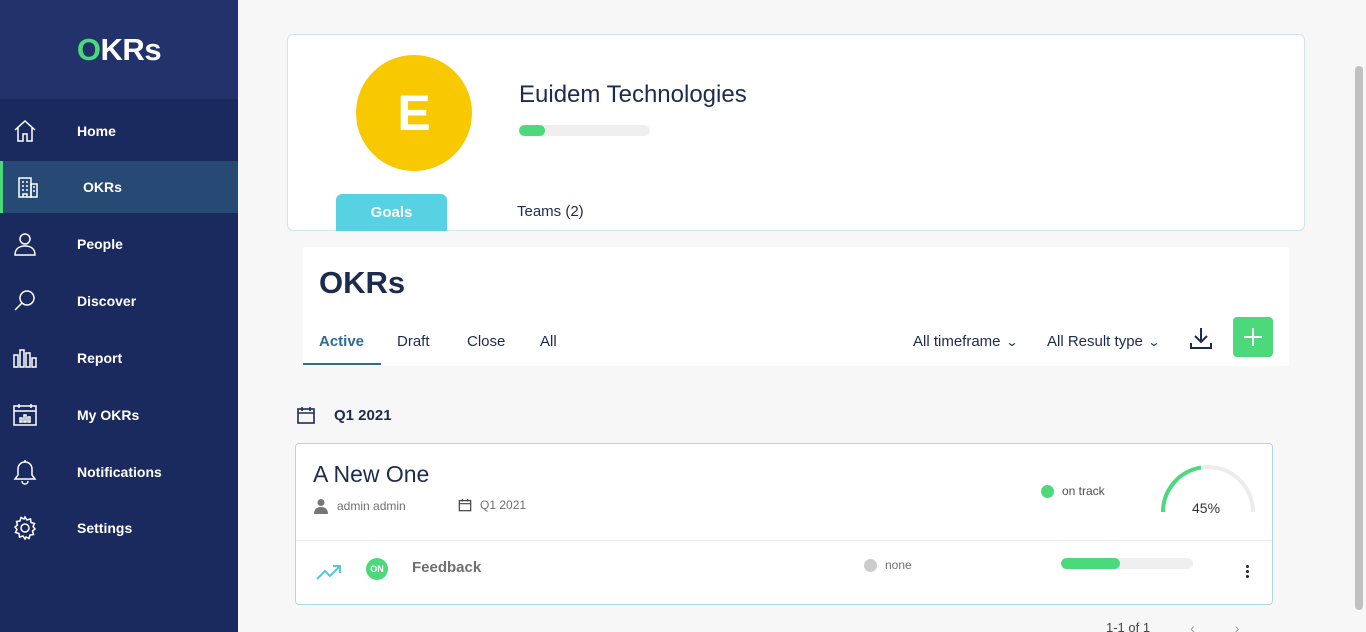  Describe the element at coordinates (1247, 571) in the screenshot. I see `more-options-icon` at that location.